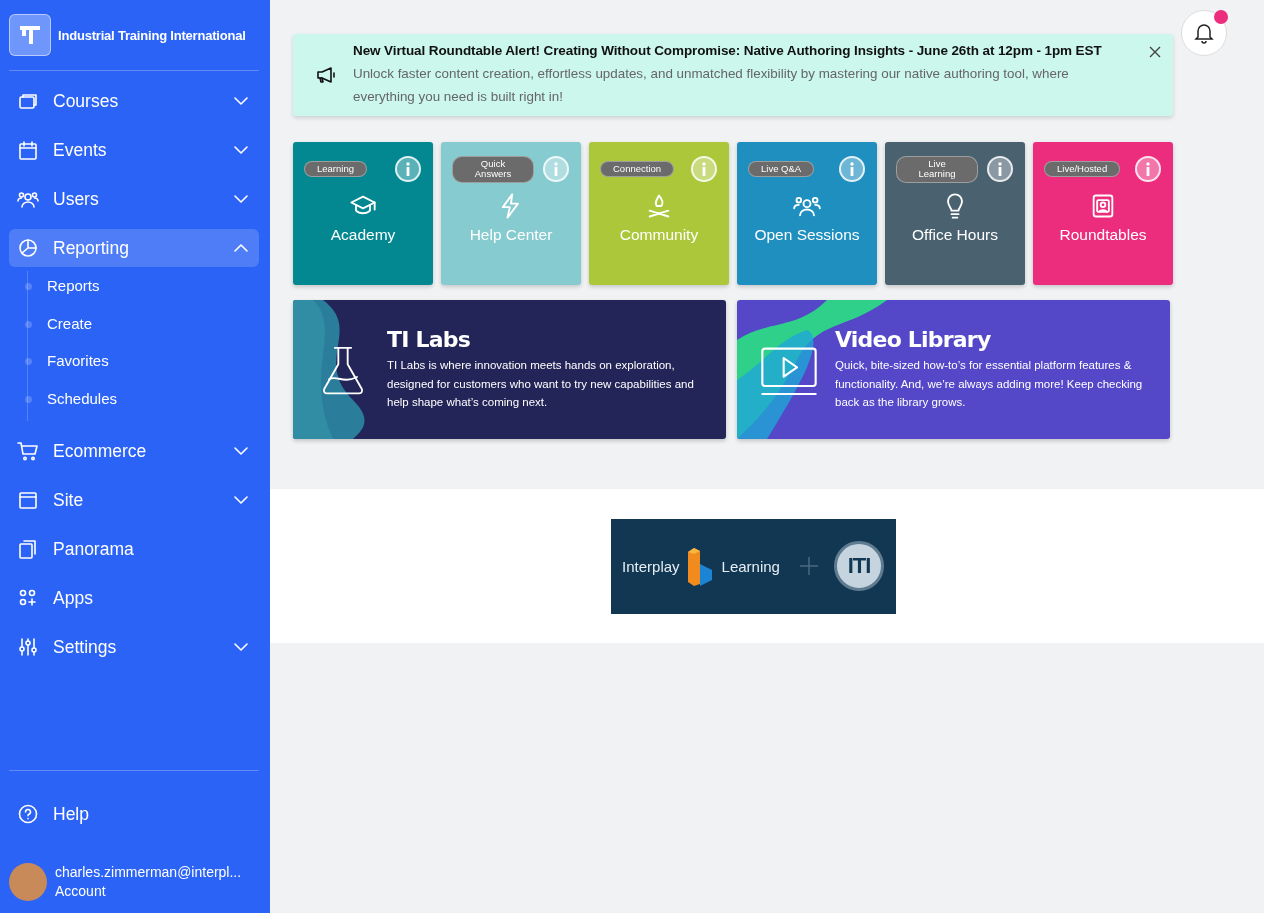  What do you see at coordinates (71, 398) in the screenshot?
I see `nav-subitem: Schedules` at bounding box center [71, 398].